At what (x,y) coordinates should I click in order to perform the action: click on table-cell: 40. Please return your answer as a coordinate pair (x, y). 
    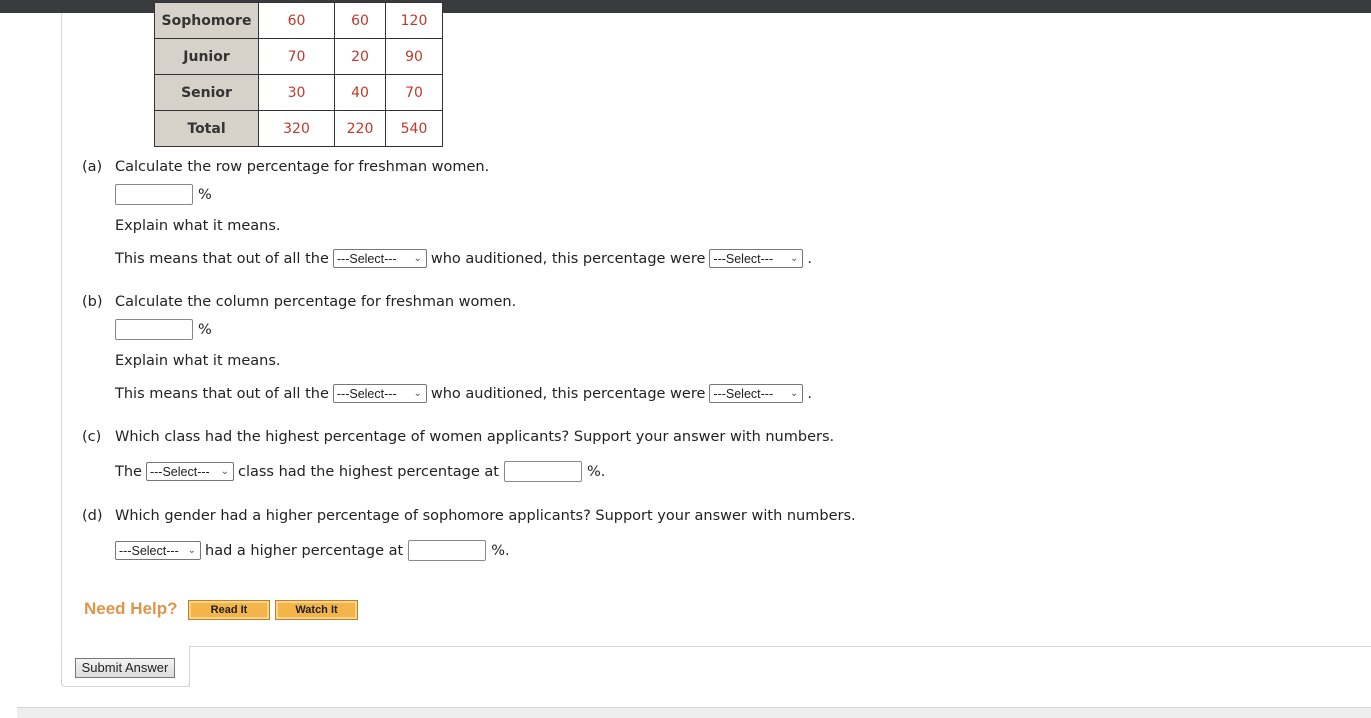
    Looking at the image, I should click on (360, 92).